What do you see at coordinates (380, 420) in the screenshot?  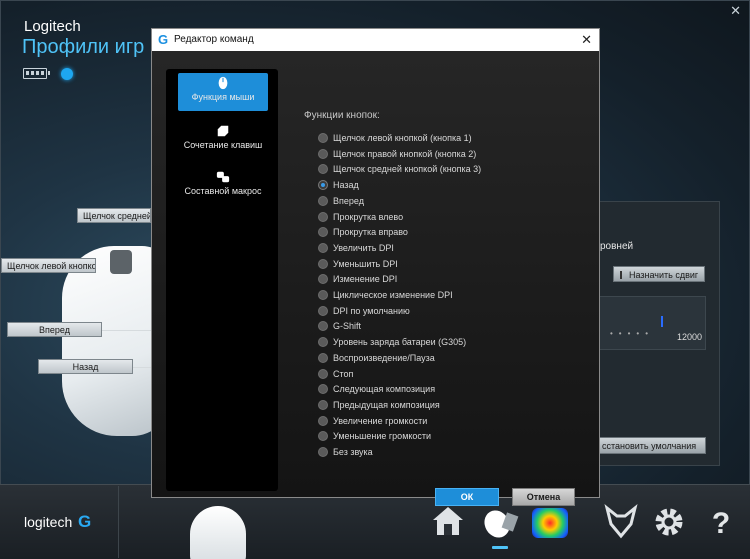 I see `function-option-label: Увеличение громкости` at bounding box center [380, 420].